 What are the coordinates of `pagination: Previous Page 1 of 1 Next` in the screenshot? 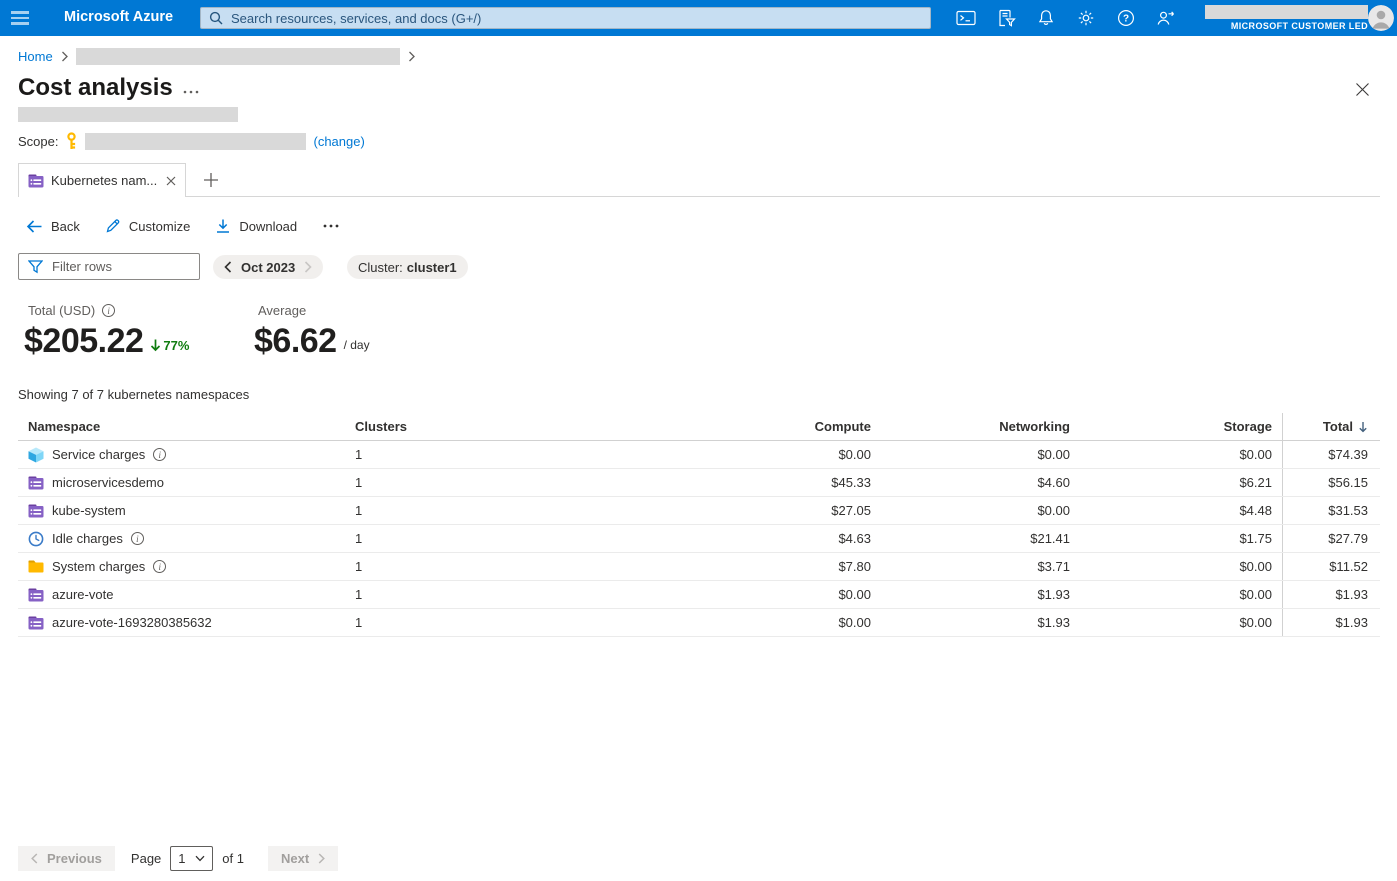 It's located at (178, 858).